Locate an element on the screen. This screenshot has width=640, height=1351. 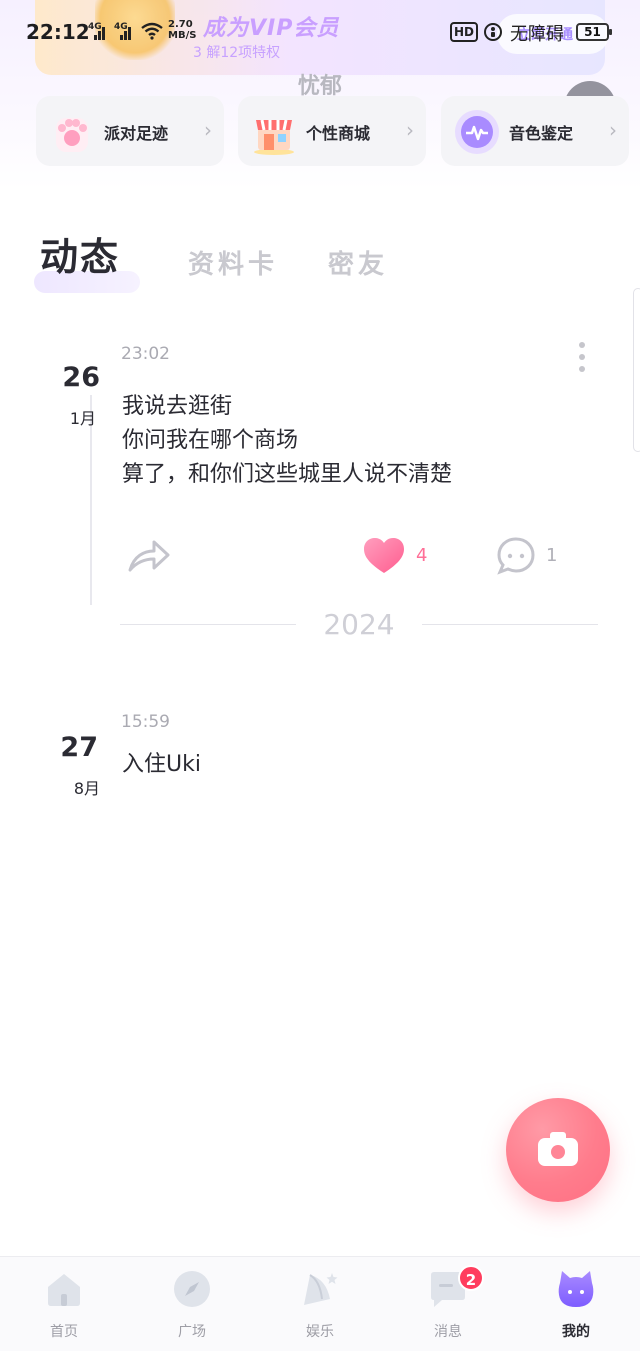
post-day: 27 is located at coordinates (79, 747).